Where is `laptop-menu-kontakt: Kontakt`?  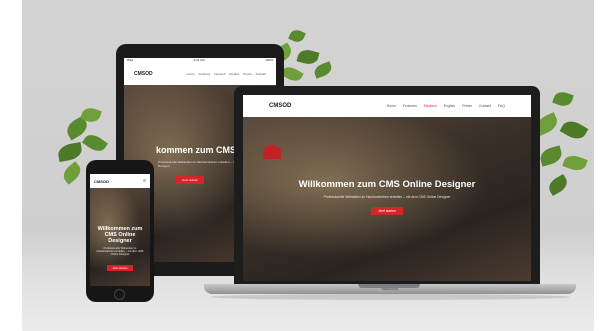
laptop-menu-kontakt: Kontakt is located at coordinates (485, 106).